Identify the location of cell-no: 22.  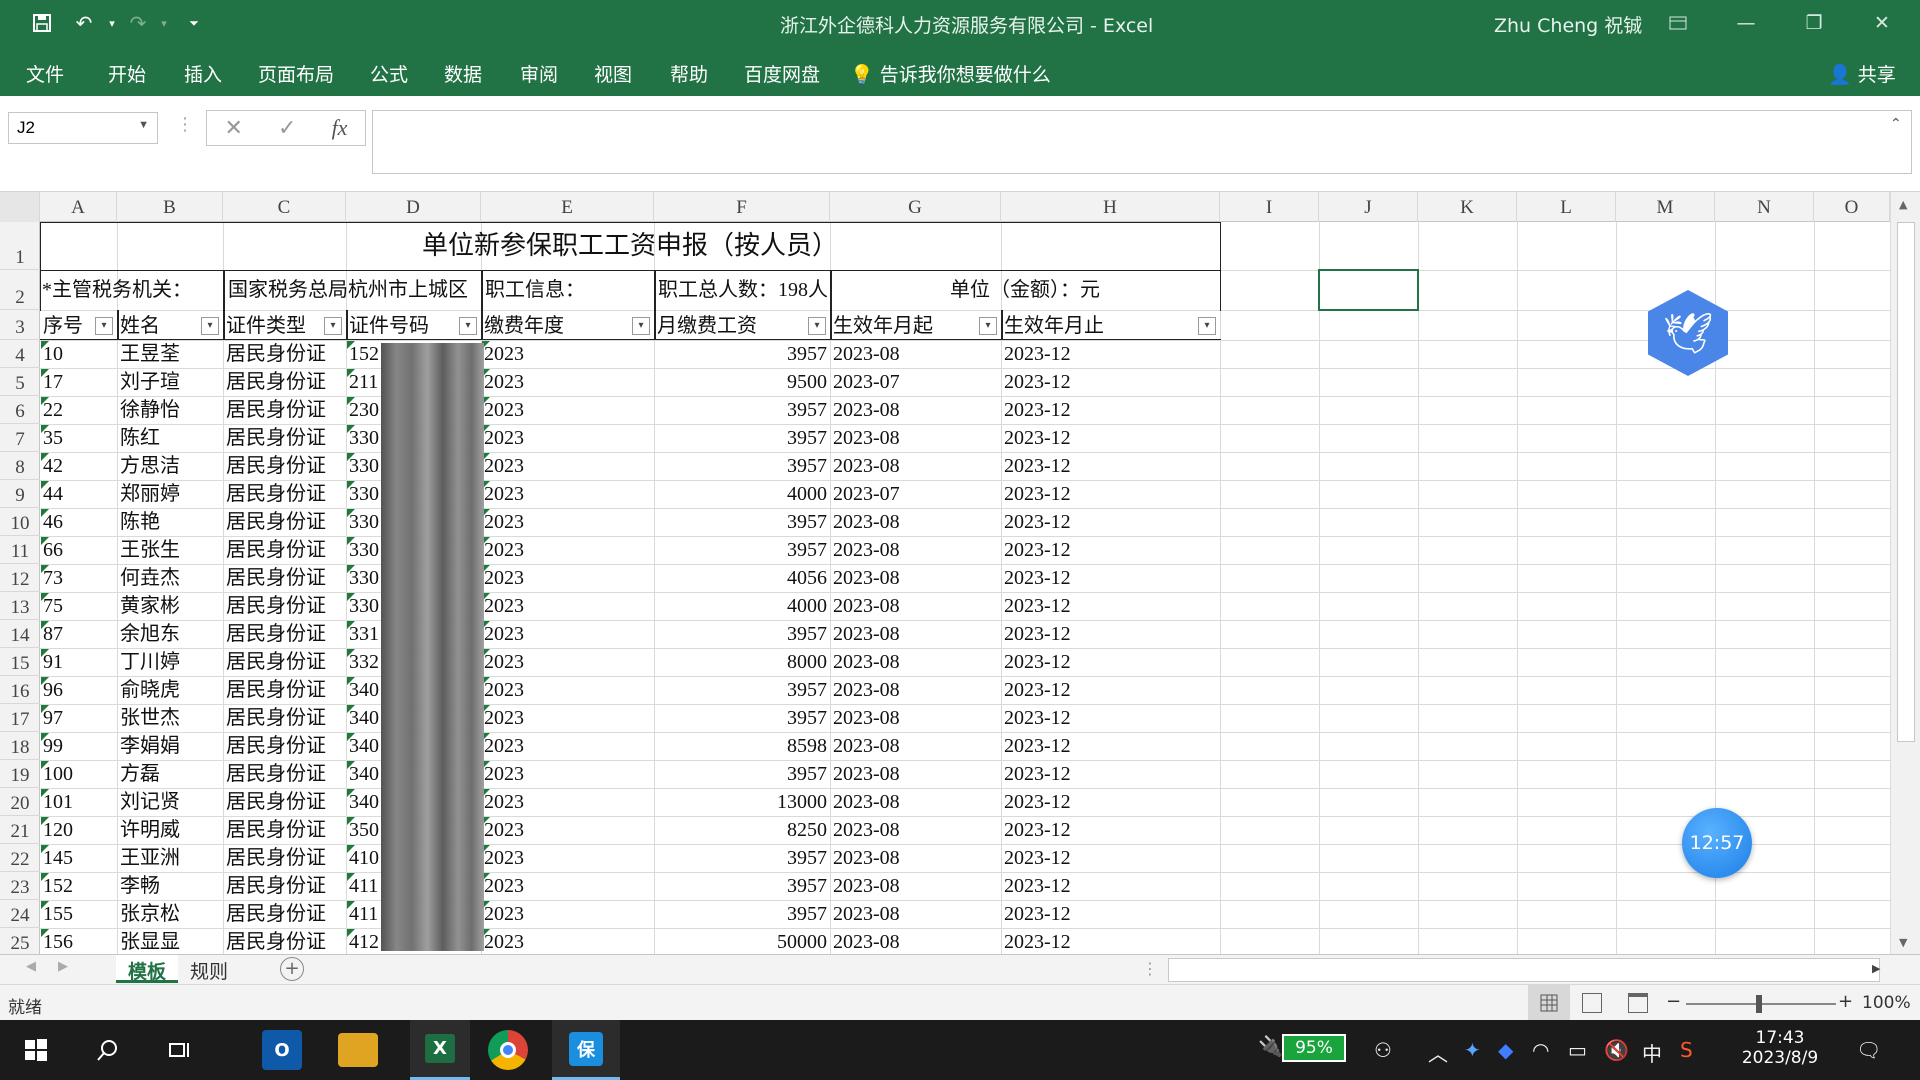
(78, 410).